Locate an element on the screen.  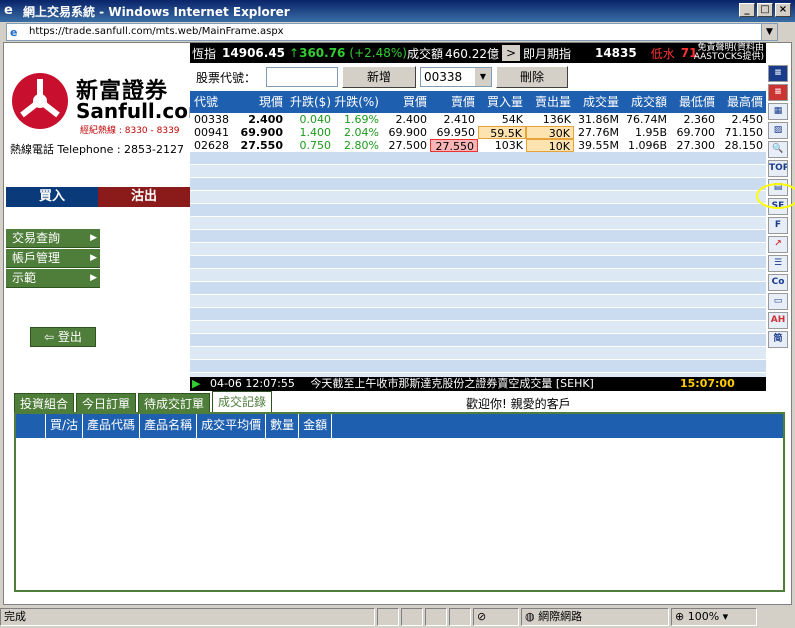
maximize-button: □ is located at coordinates (765, 10).